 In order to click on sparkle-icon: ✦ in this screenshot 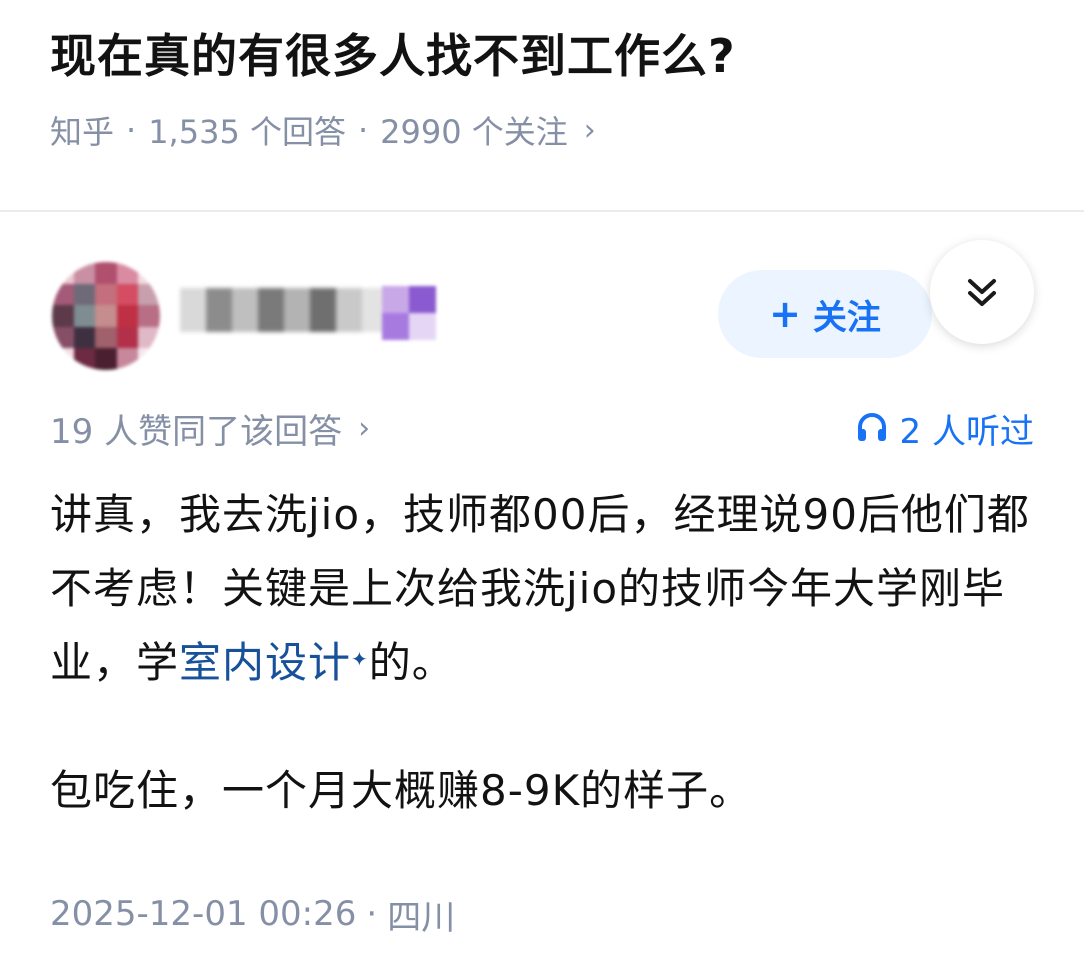, I will do `click(360, 659)`.